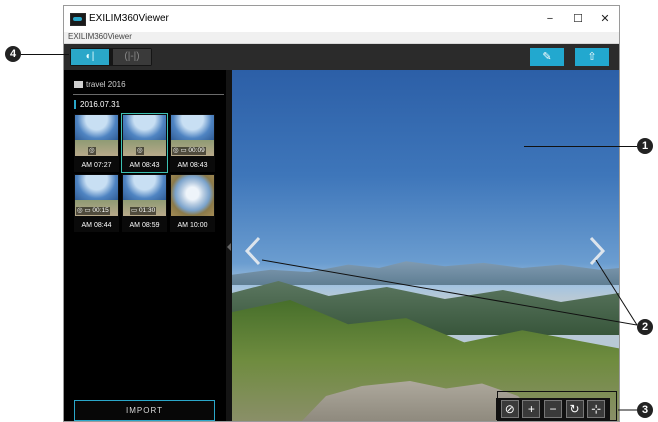 Image resolution: width=658 pixels, height=422 pixels. Describe the element at coordinates (341, 57) in the screenshot. I see `toolbar: ◐| (|-|) ✎ ⇧` at that location.